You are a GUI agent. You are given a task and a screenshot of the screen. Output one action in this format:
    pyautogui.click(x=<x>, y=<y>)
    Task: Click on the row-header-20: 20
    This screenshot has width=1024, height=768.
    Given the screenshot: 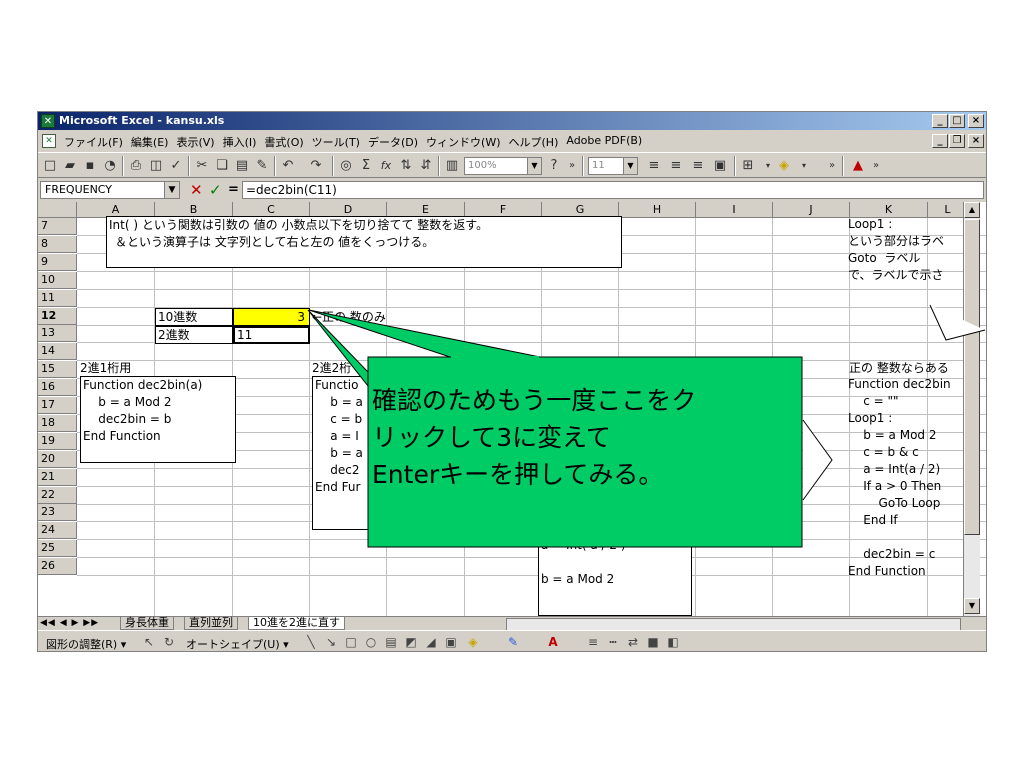 What is the action you would take?
    pyautogui.click(x=57, y=459)
    